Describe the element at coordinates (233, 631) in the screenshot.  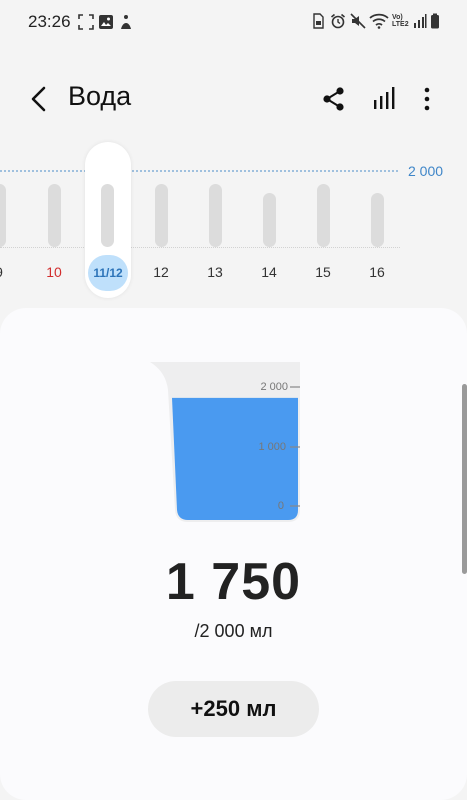
I see `intake-goal: /2 000 мл` at that location.